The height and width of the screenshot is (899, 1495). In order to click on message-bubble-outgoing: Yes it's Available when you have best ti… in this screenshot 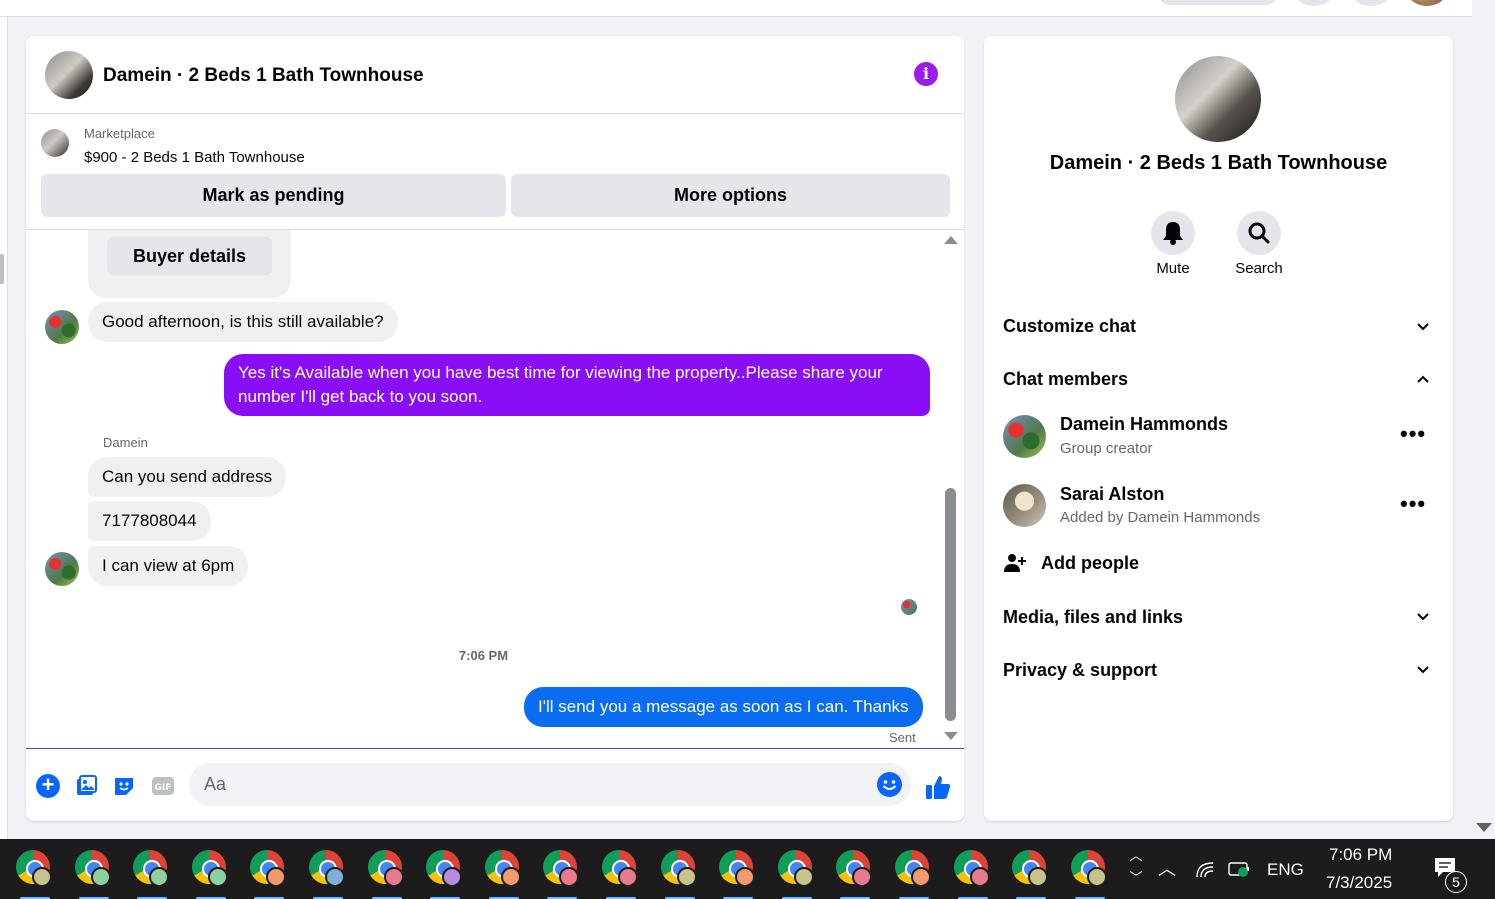, I will do `click(577, 385)`.